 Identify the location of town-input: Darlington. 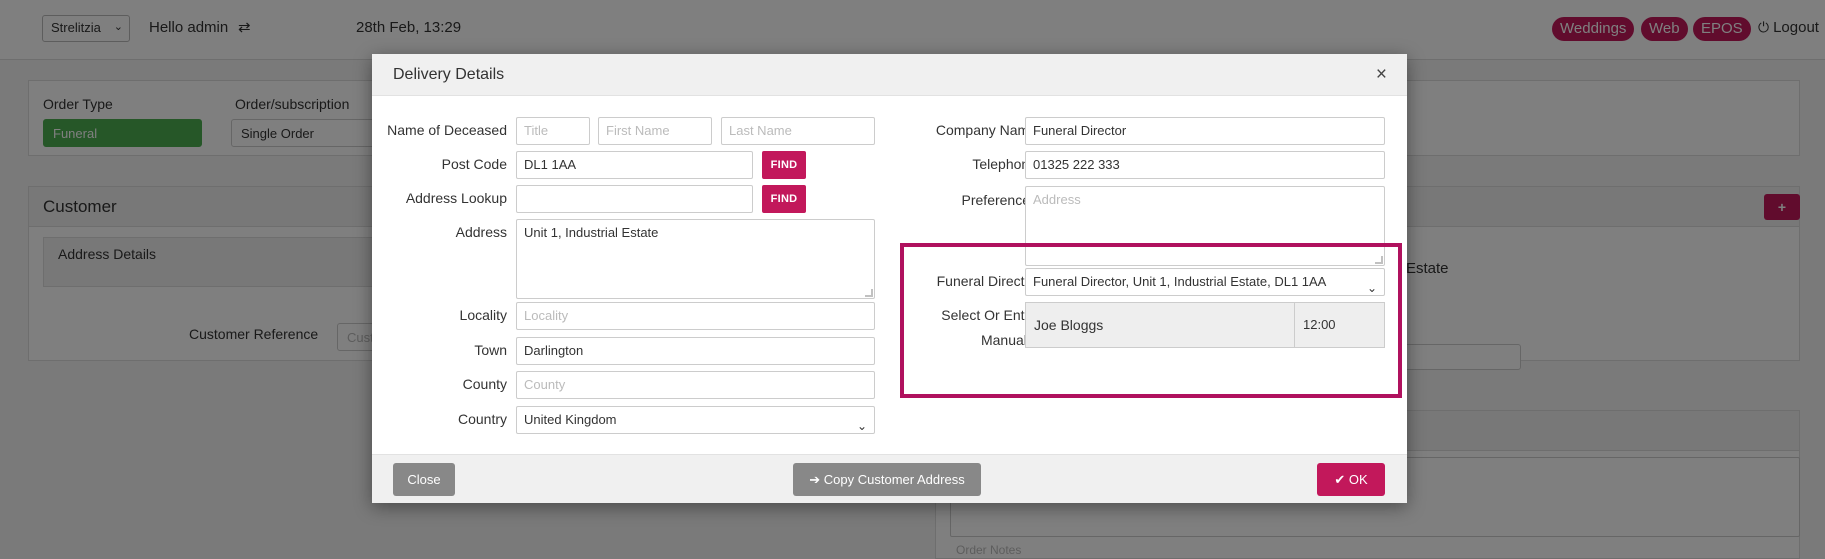
(695, 351).